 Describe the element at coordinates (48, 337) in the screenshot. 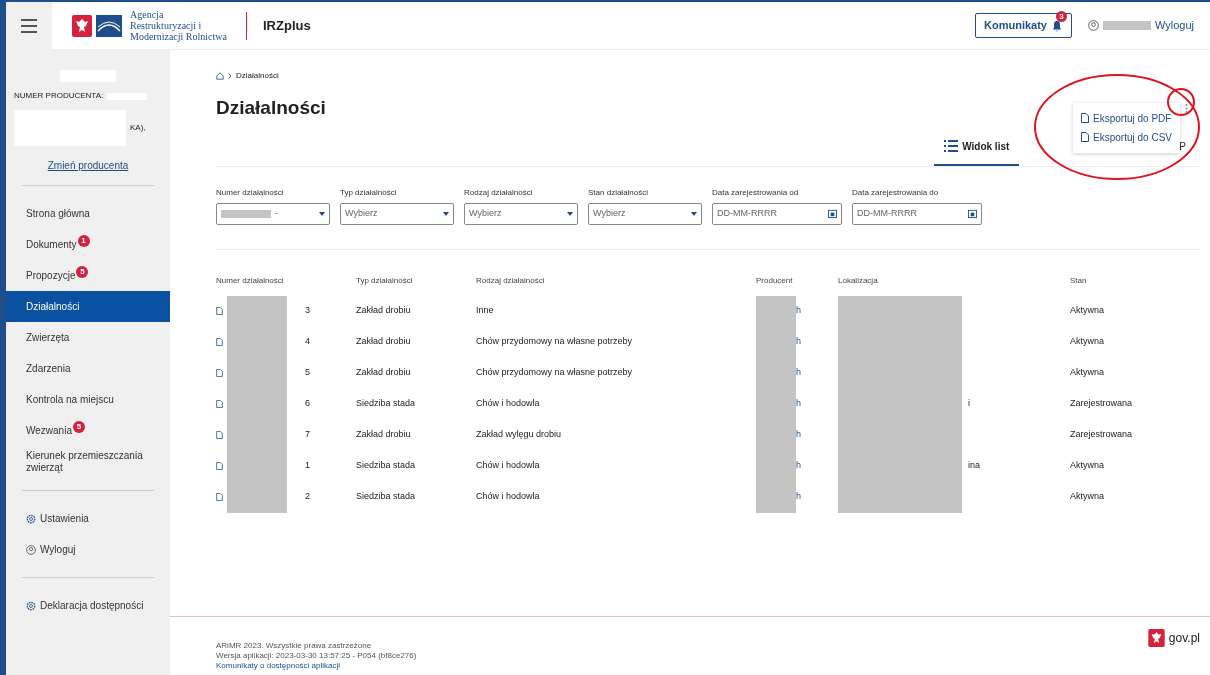

I see `sidebar-item-label: Zwierzęta` at that location.